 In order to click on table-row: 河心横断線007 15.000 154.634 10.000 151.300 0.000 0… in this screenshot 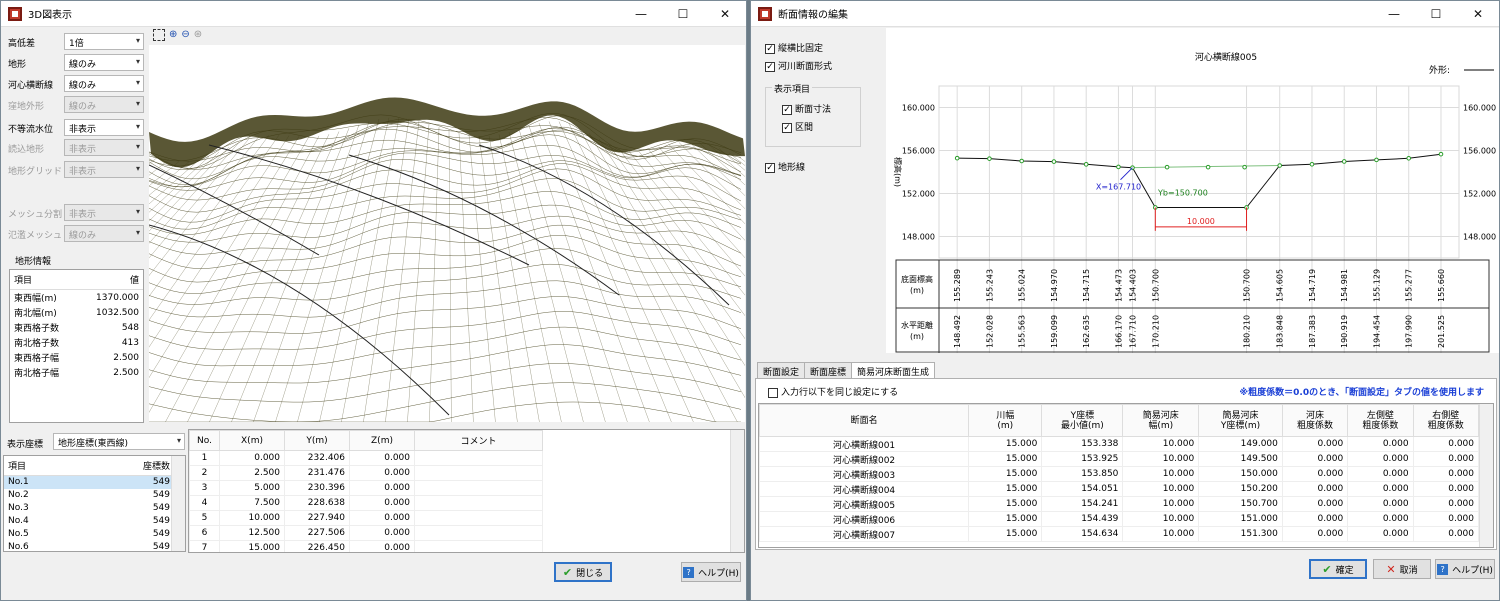, I will do `click(1119, 534)`.